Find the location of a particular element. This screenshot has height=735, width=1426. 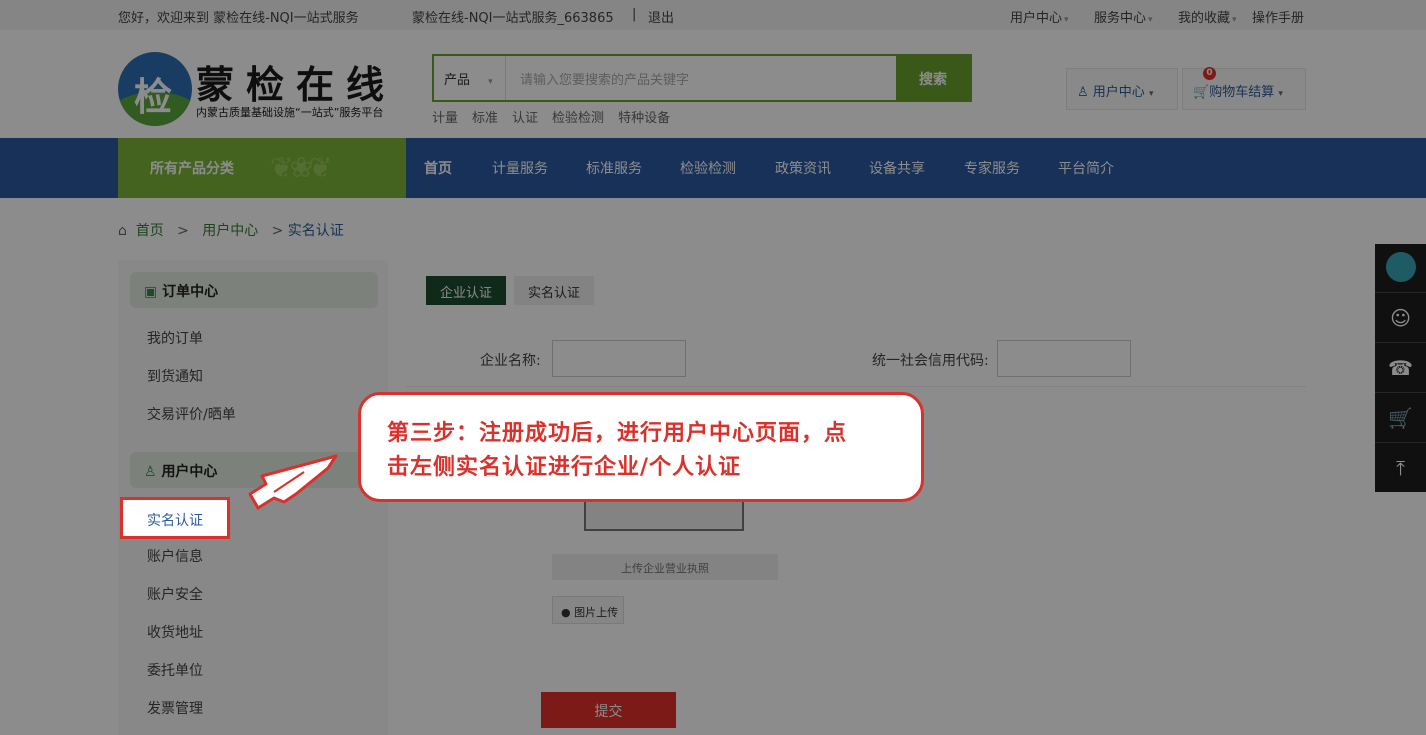

callout-line-2: 击左侧实名认证进行企业/个人认证 is located at coordinates (564, 467).